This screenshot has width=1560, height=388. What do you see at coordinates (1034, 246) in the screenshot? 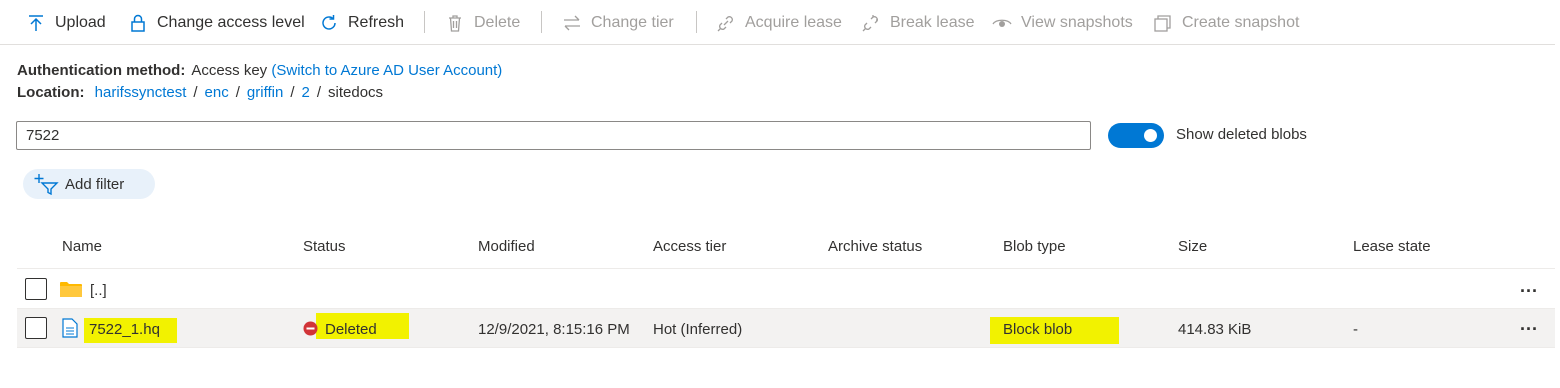
I see `column-header-blob-type: Blob type` at bounding box center [1034, 246].